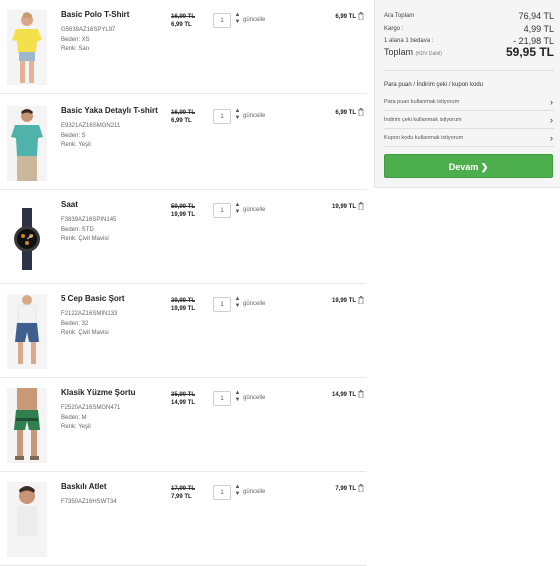 Image resolution: width=560 pixels, height=566 pixels. I want to click on product-name: Basic Yaka Detaylı T-shirt, so click(109, 110).